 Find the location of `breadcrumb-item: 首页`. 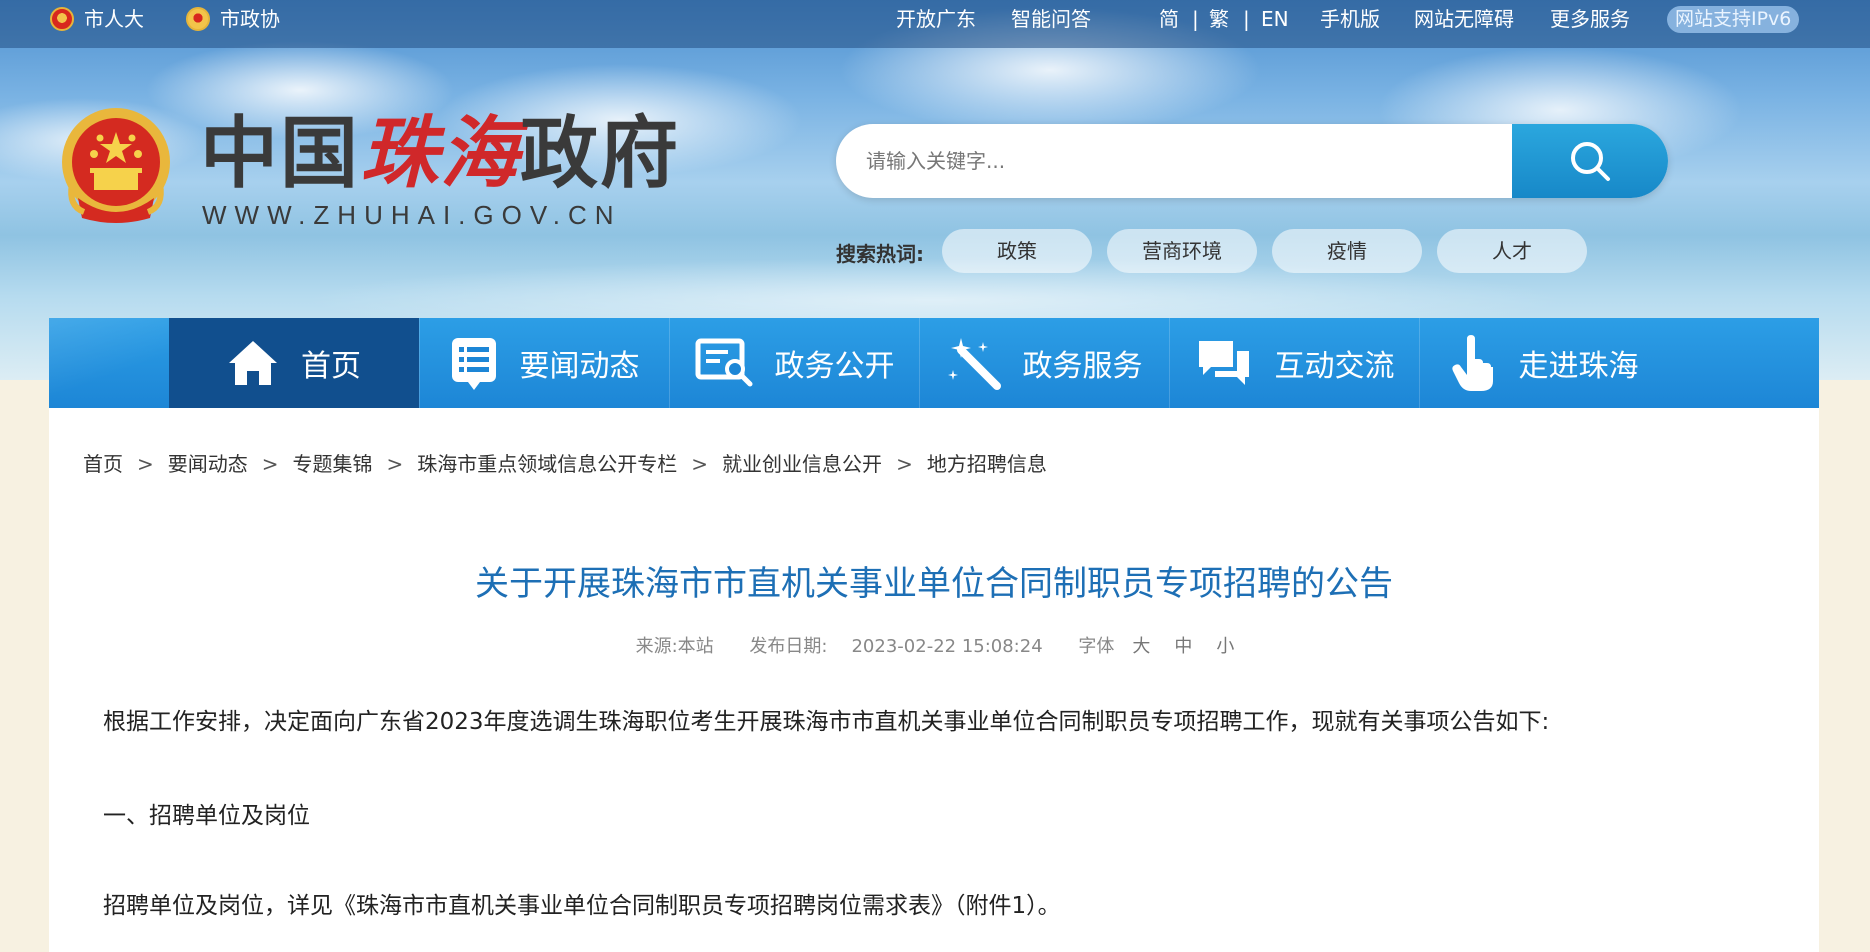

breadcrumb-item: 首页 is located at coordinates (103, 464).